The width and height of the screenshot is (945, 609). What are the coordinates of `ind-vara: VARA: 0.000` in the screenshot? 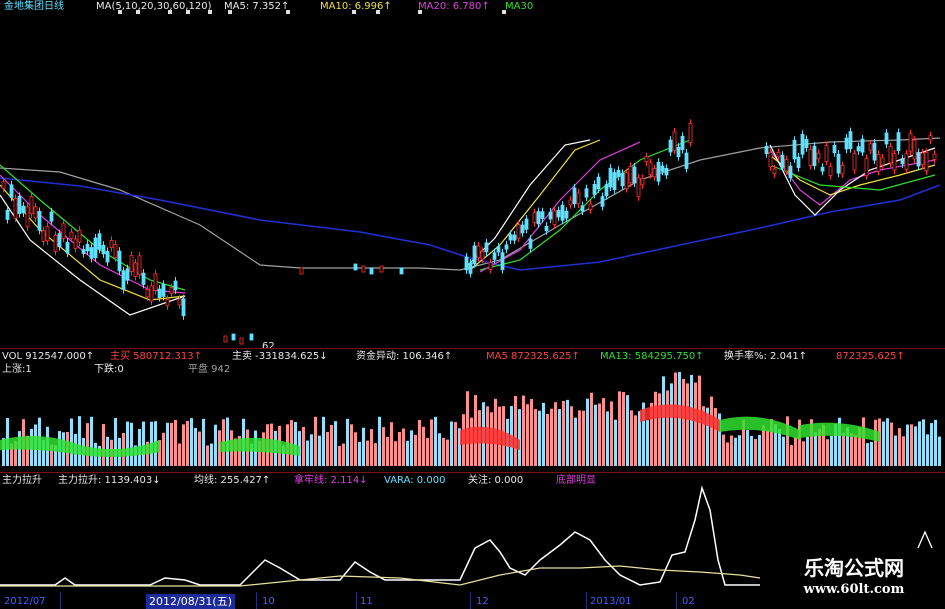 It's located at (415, 480).